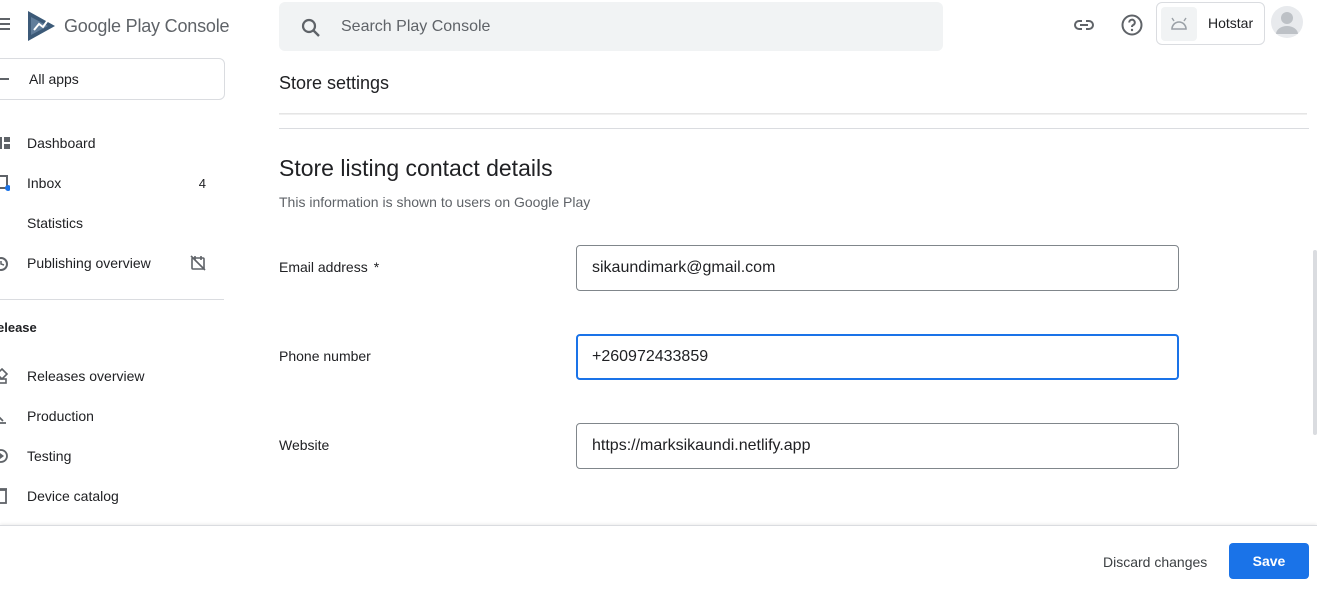 The width and height of the screenshot is (1317, 594). Describe the element at coordinates (1269, 561) in the screenshot. I see `save-button: Save` at that location.